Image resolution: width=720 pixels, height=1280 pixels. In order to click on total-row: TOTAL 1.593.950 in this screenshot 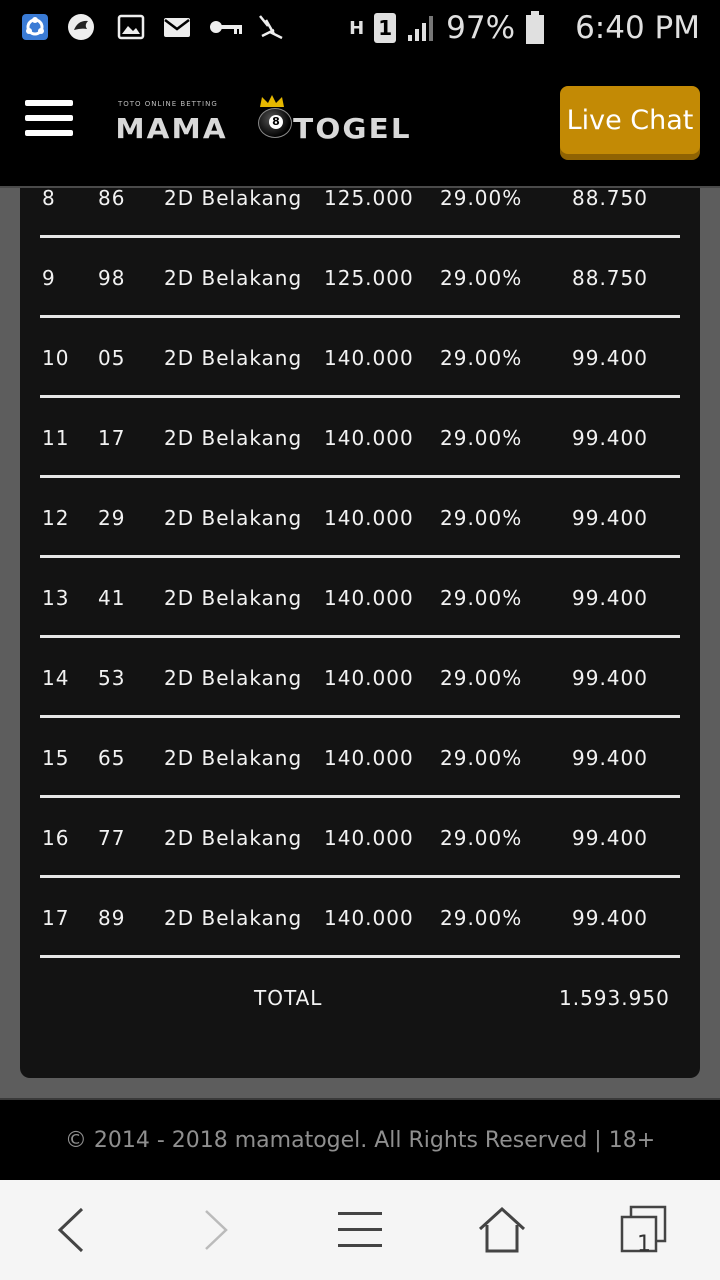, I will do `click(360, 998)`.